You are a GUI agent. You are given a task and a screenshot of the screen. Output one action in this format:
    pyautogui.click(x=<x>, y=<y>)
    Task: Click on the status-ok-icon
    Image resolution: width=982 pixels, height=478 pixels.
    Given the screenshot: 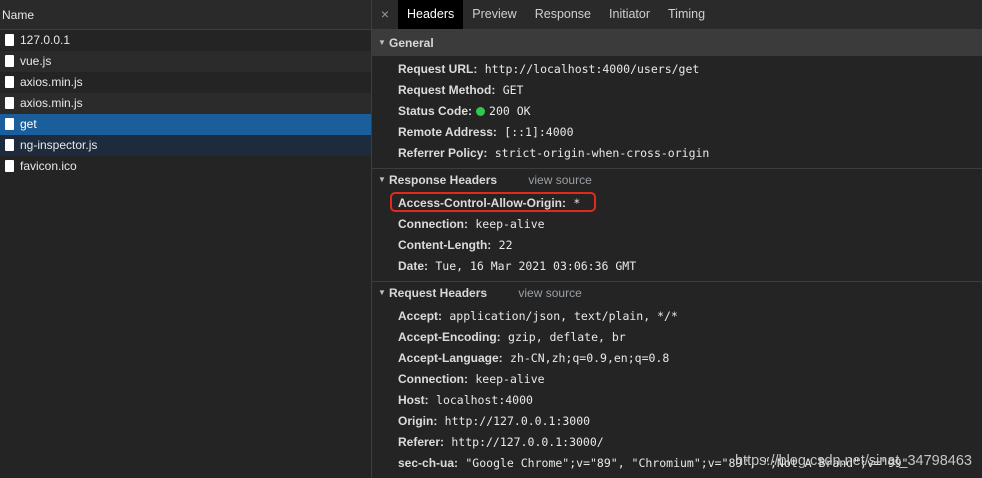 What is the action you would take?
    pyautogui.click(x=481, y=111)
    